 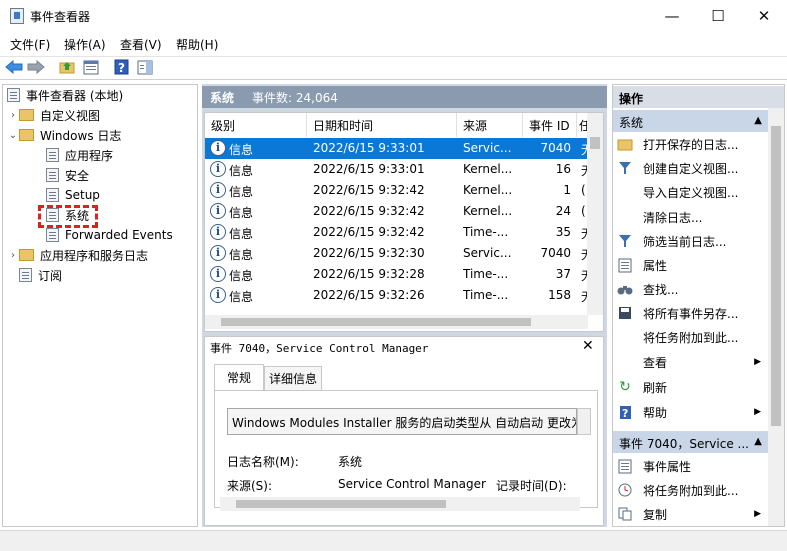 I want to click on folder-icon, so click(x=26, y=255).